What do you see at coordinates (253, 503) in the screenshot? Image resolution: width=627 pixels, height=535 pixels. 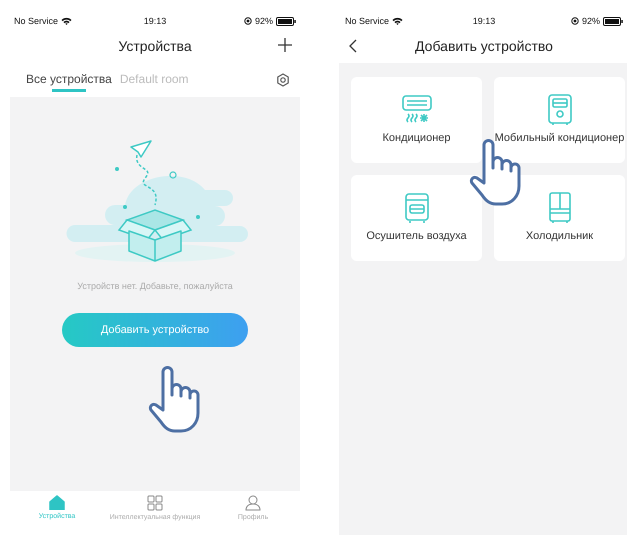 I see `person-icon` at bounding box center [253, 503].